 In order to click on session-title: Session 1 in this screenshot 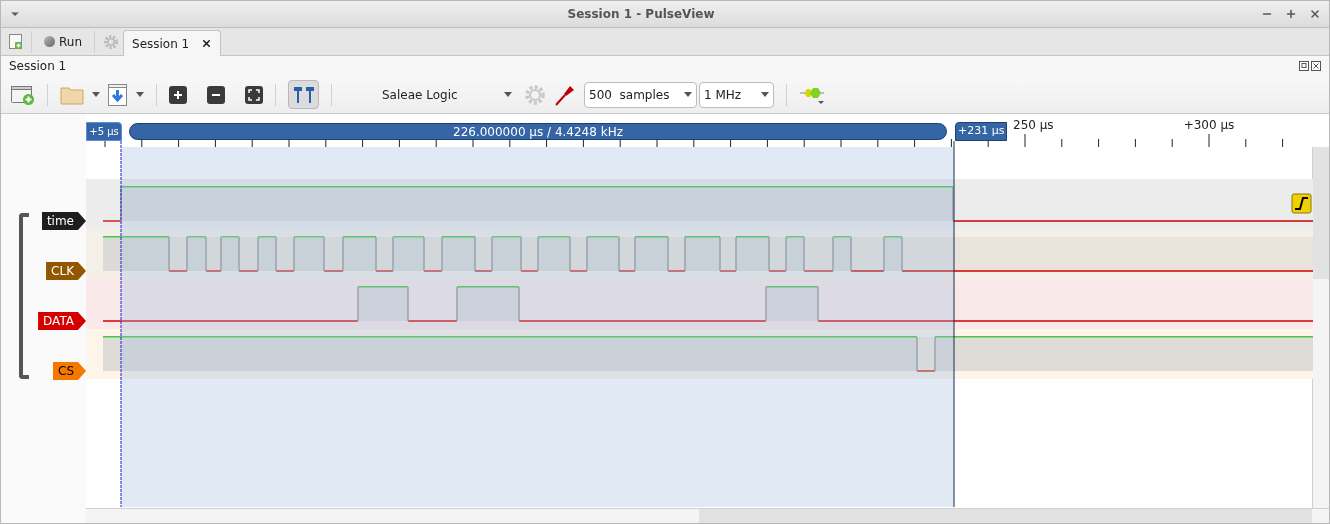, I will do `click(38, 66)`.